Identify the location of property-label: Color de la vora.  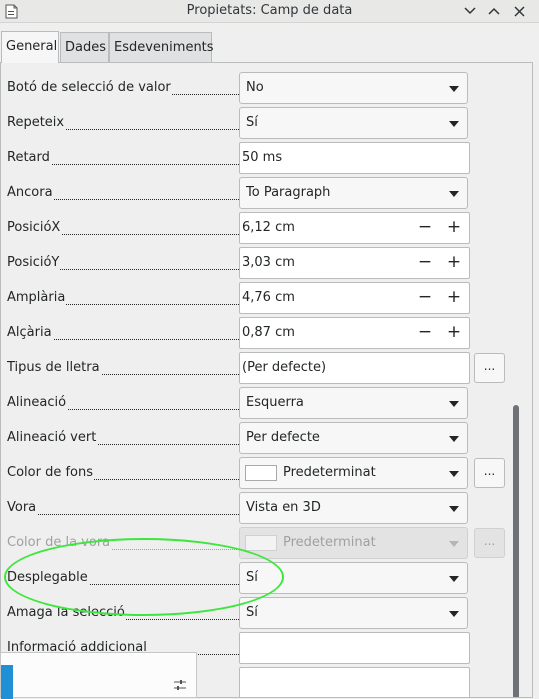
(59, 542).